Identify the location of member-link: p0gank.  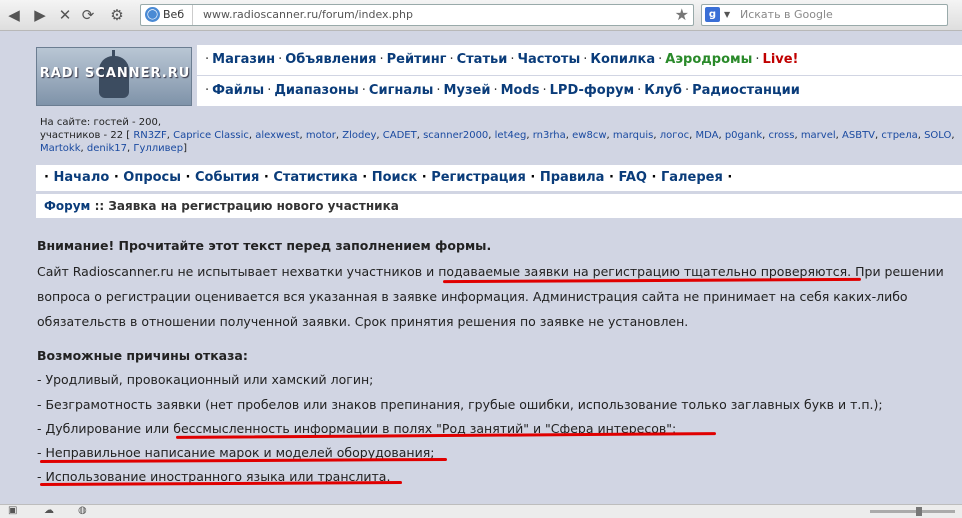
(743, 135).